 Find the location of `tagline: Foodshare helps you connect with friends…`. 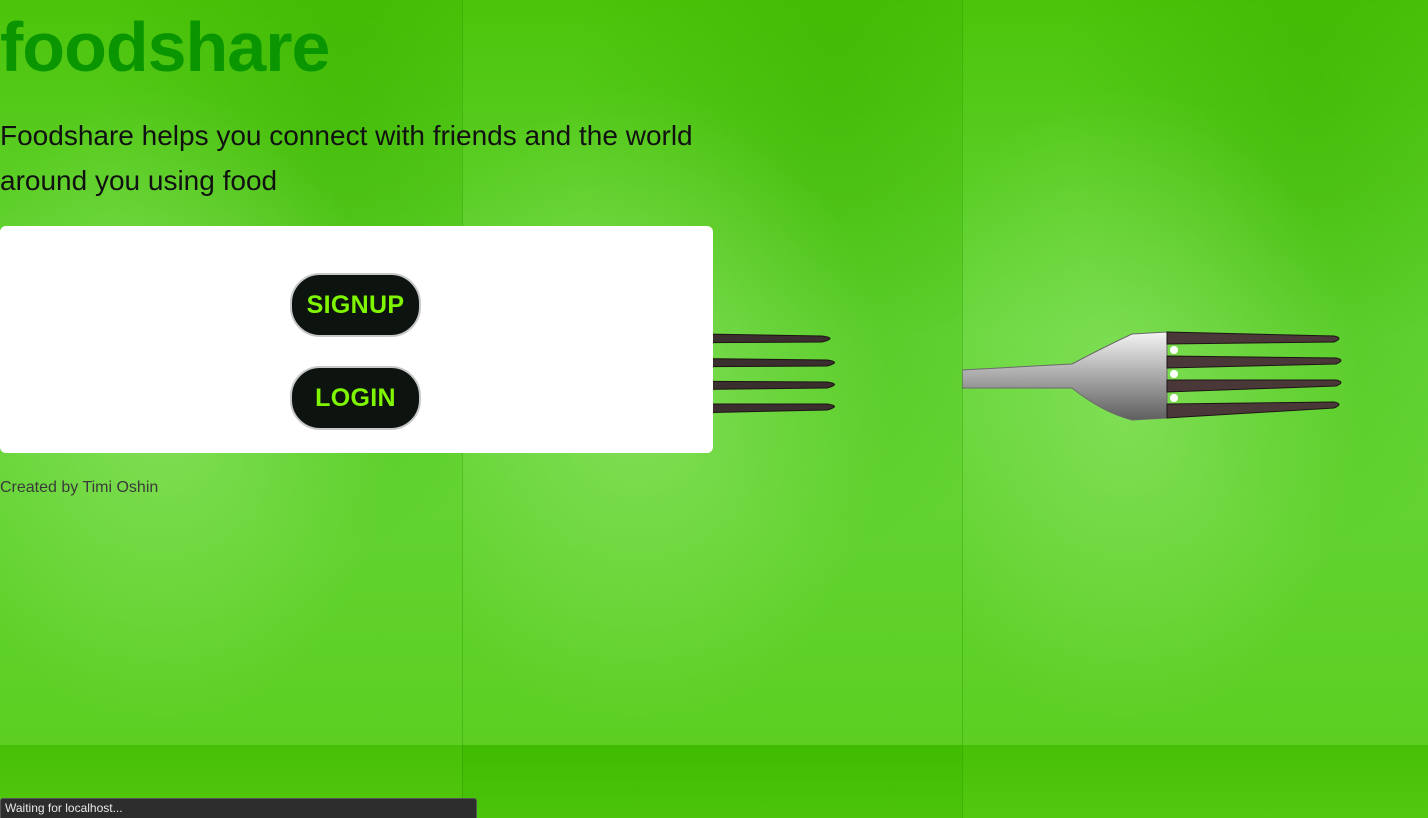

tagline: Foodshare helps you connect with friends… is located at coordinates (346, 158).